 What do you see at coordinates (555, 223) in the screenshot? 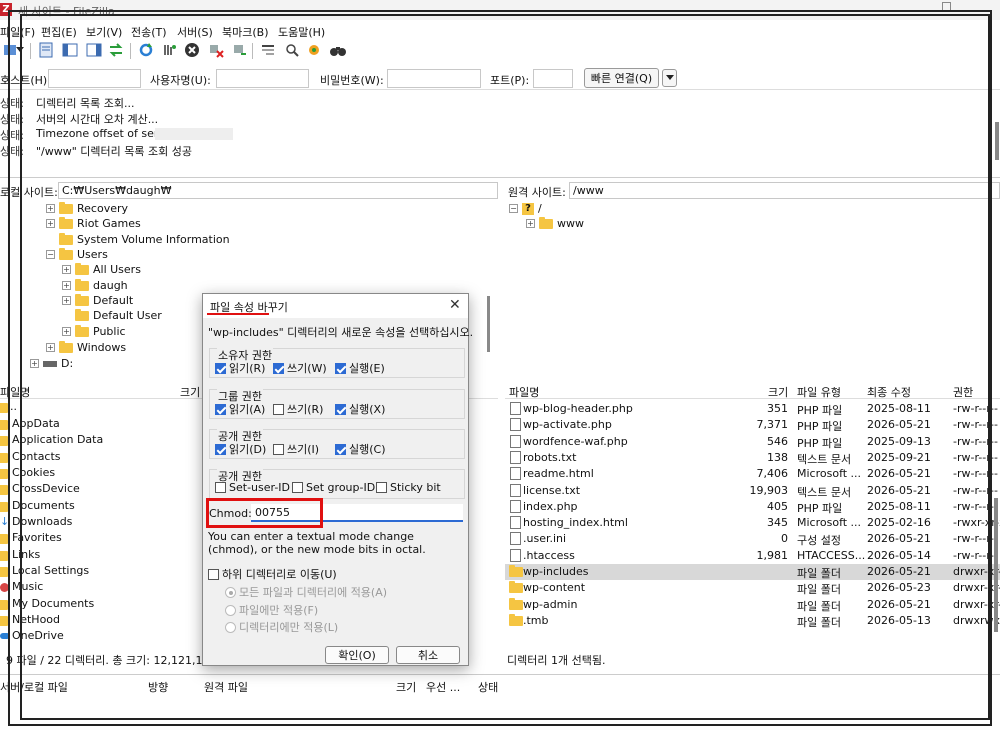
I see `tree-node: + www` at bounding box center [555, 223].